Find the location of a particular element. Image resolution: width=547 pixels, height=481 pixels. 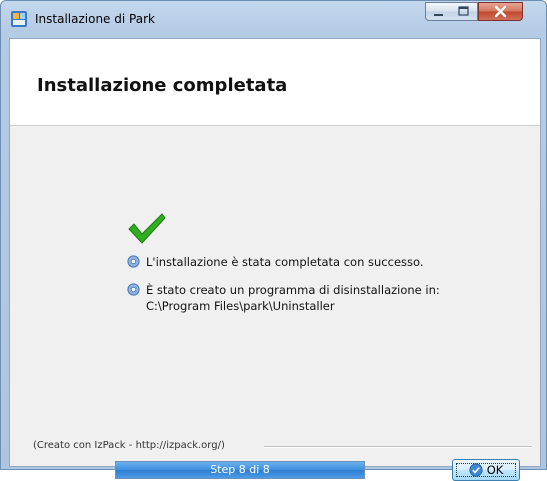

progress-label: Step 8 di 8 is located at coordinates (240, 469).